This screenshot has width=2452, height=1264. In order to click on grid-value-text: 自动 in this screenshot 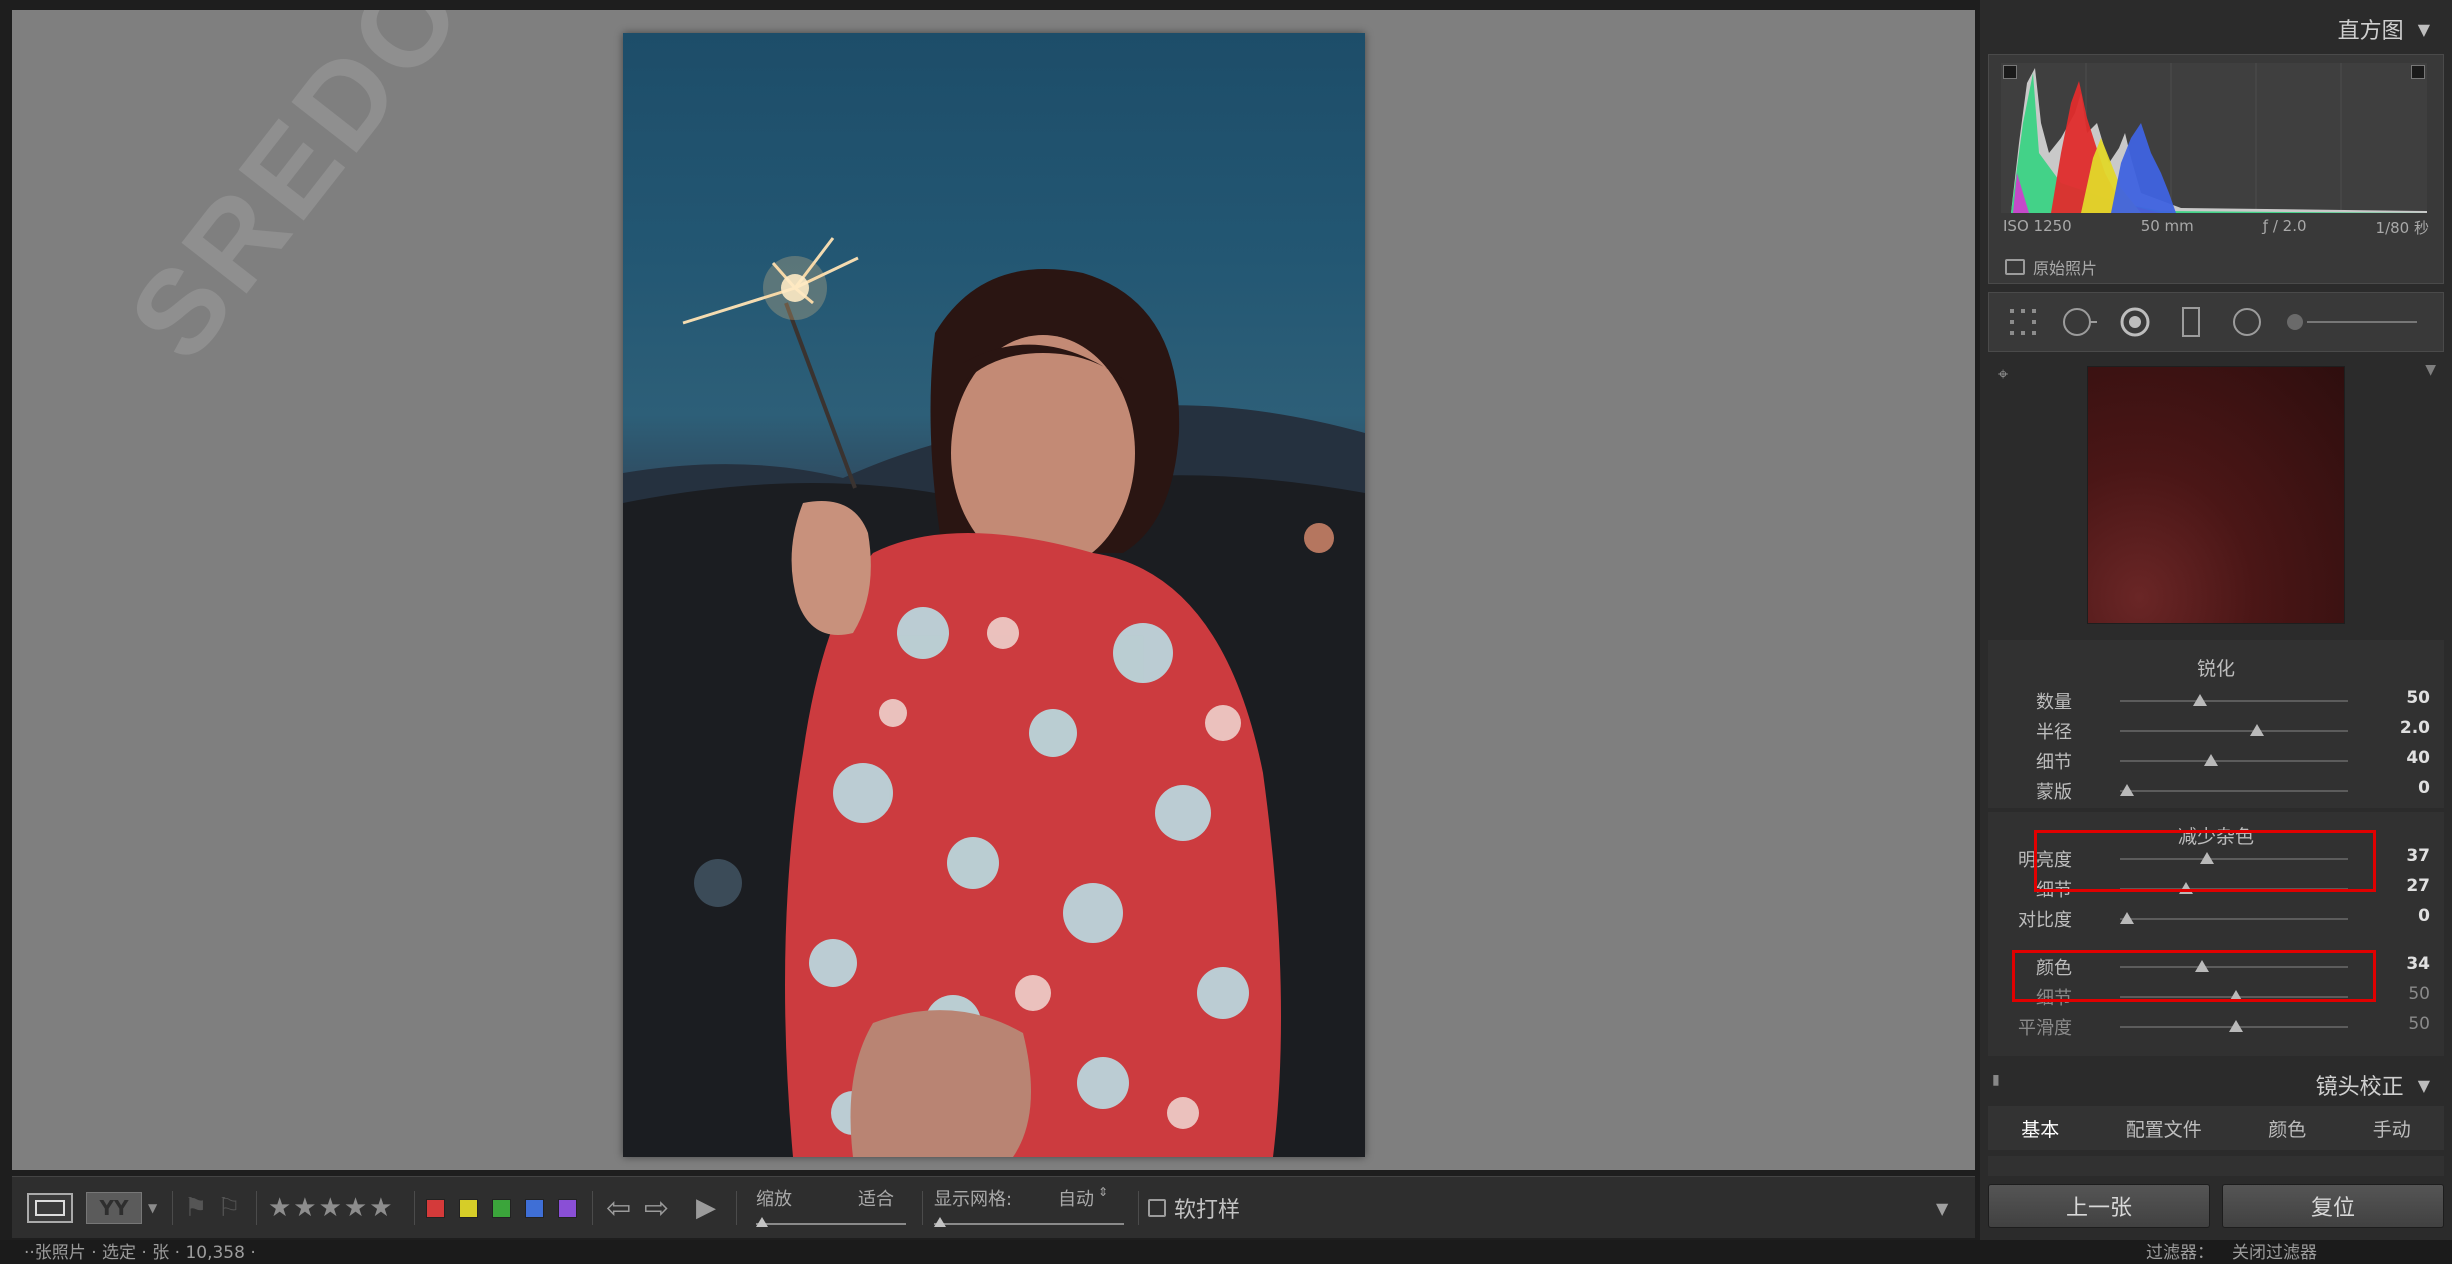, I will do `click(1076, 1199)`.